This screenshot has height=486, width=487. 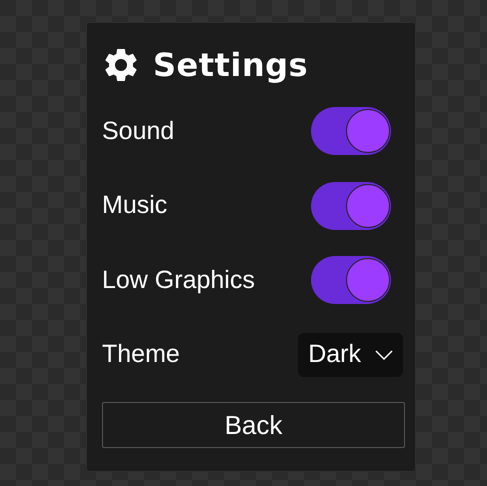 I want to click on setting-label: Music, so click(x=135, y=205).